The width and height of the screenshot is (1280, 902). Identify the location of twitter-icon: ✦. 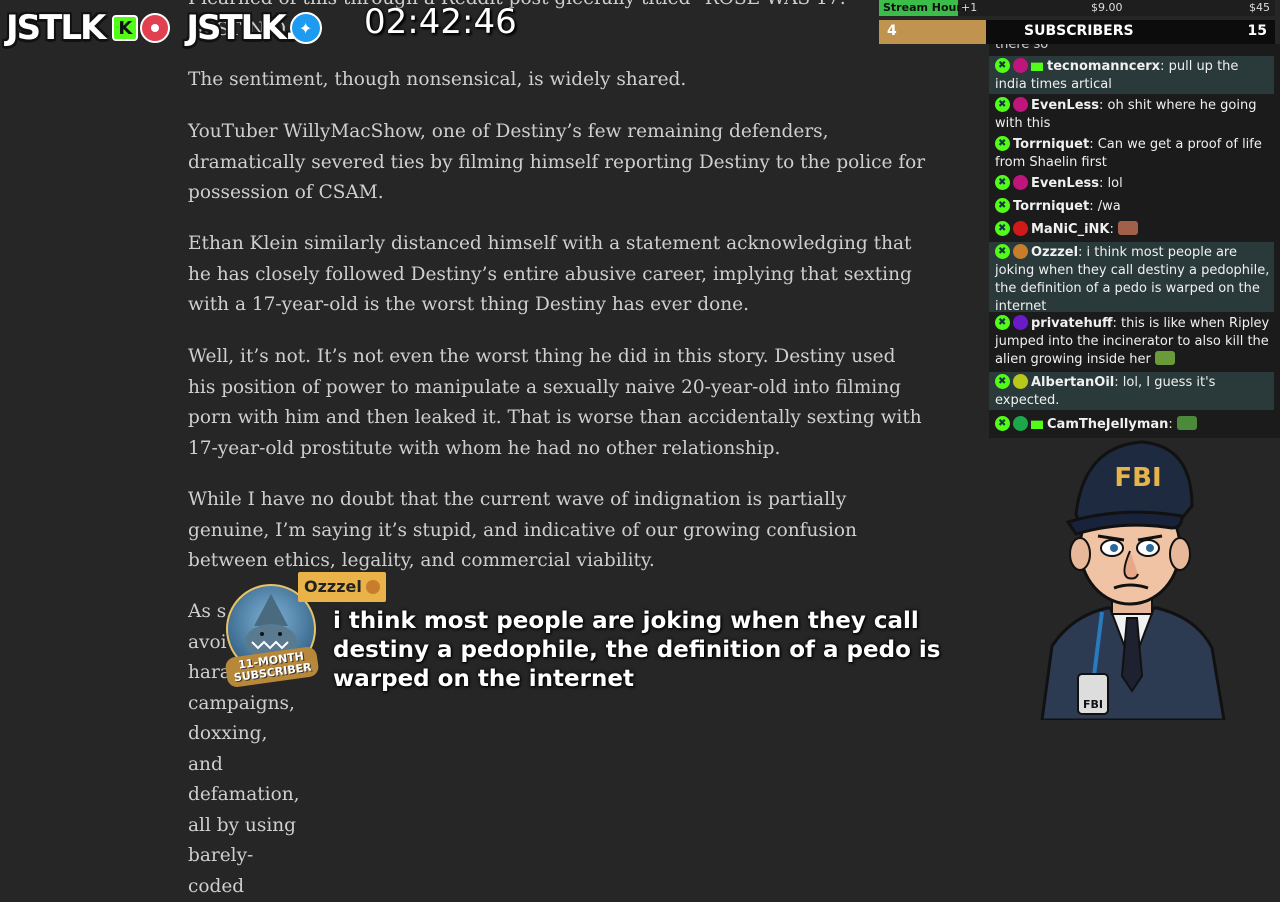
(305, 28).